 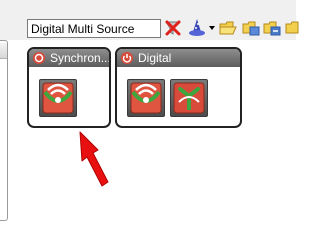 What do you see at coordinates (94, 159) in the screenshot?
I see `red-arrow-annotation` at bounding box center [94, 159].